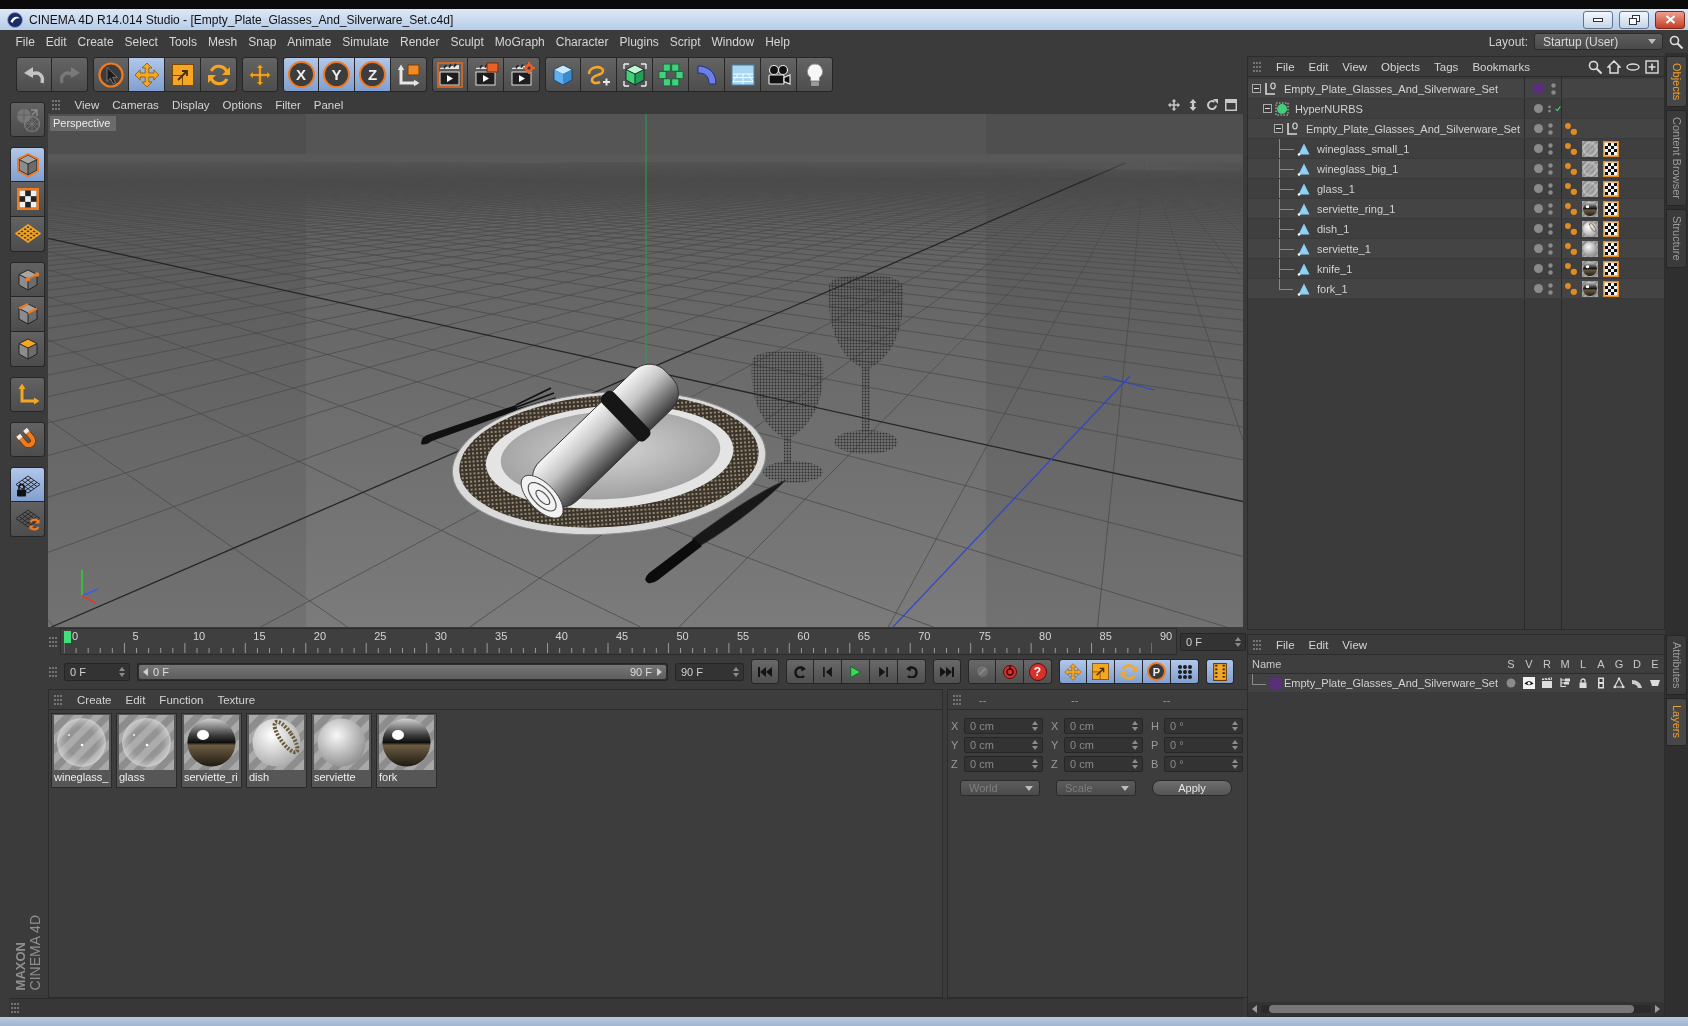 This screenshot has height=1026, width=1688. I want to click on column-header: E, so click(1655, 664).